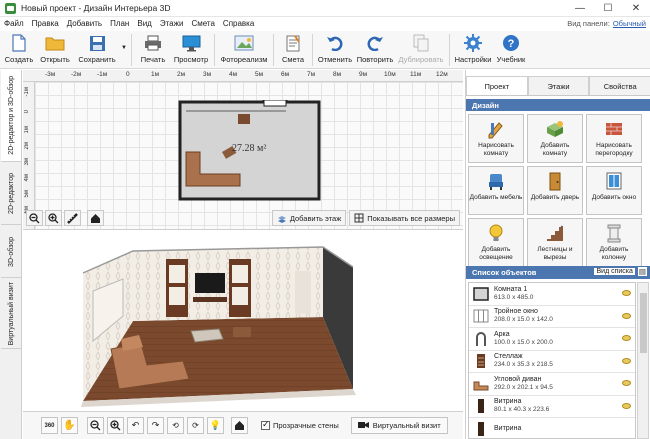 Image resolution: width=650 pixels, height=439 pixels. I want to click on list-item: Угловой диван 292.0 x 202.1 x 94.5, so click(552, 384).